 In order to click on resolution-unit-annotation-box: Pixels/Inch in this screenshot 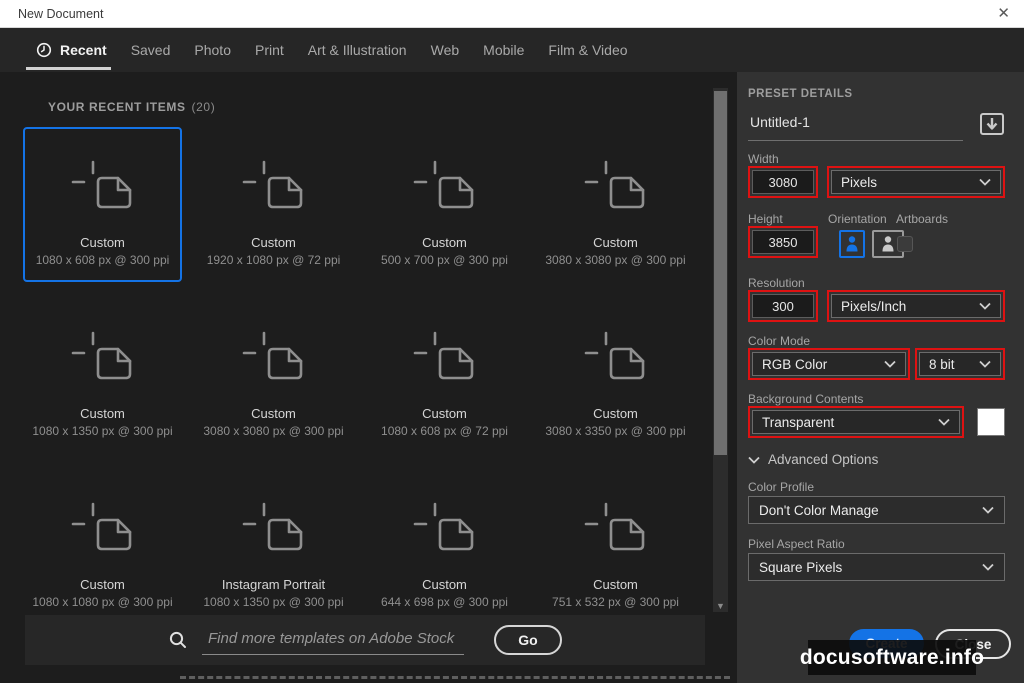, I will do `click(916, 306)`.